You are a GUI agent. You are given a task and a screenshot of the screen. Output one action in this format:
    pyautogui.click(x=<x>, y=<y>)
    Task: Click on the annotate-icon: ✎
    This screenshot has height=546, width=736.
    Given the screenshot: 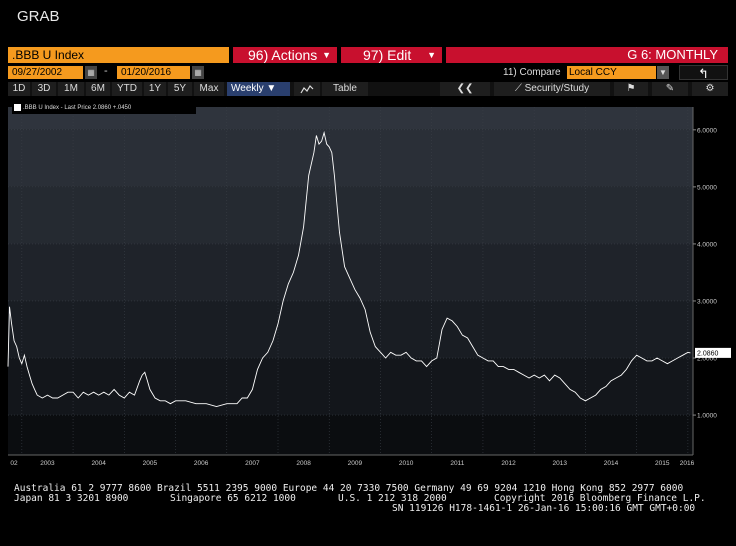 What is the action you would take?
    pyautogui.click(x=670, y=89)
    